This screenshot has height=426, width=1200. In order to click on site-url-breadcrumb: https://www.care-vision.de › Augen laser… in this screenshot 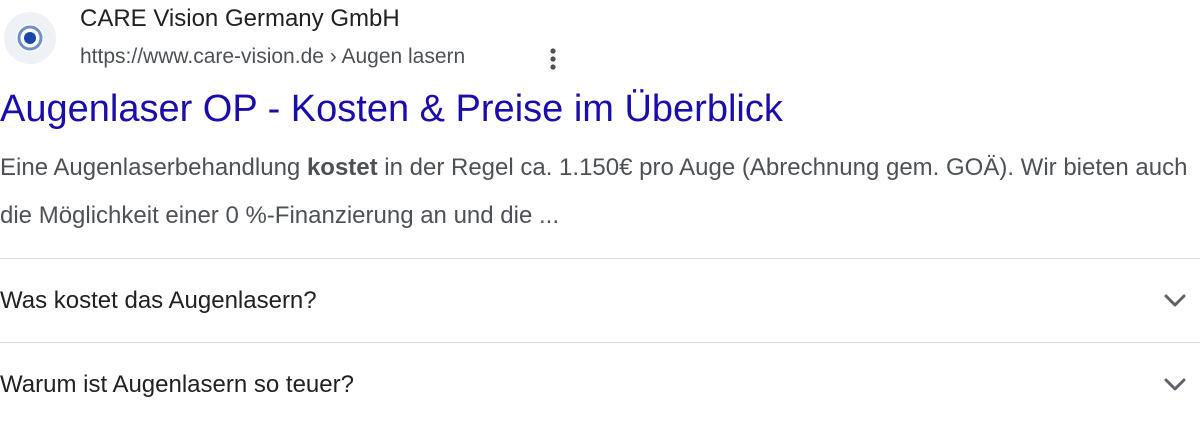, I will do `click(272, 57)`.